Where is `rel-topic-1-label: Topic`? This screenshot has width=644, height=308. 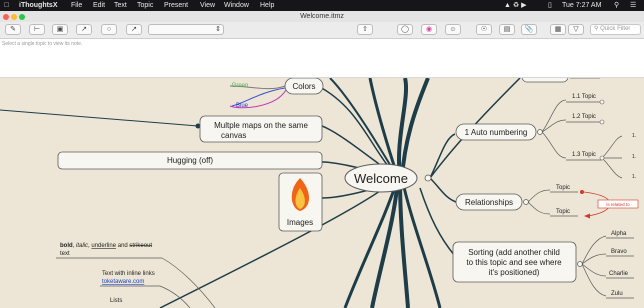 rel-topic-1-label: Topic is located at coordinates (563, 188).